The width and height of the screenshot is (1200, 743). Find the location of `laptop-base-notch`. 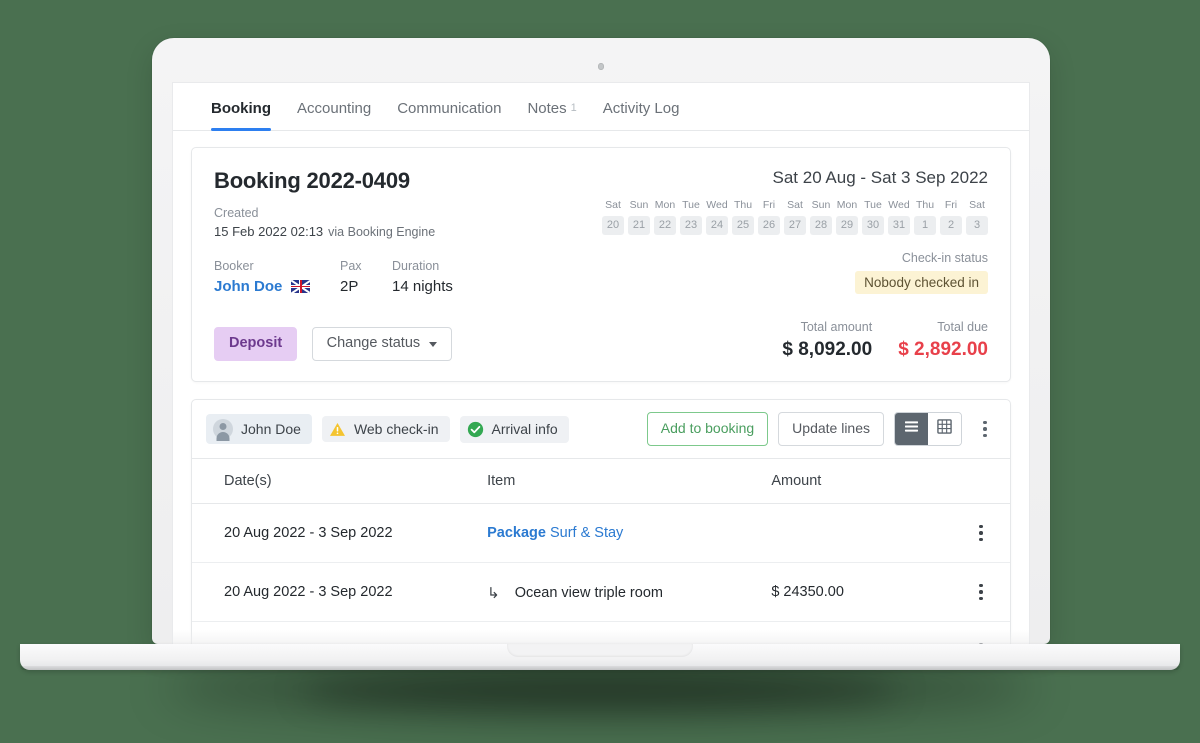

laptop-base-notch is located at coordinates (600, 650).